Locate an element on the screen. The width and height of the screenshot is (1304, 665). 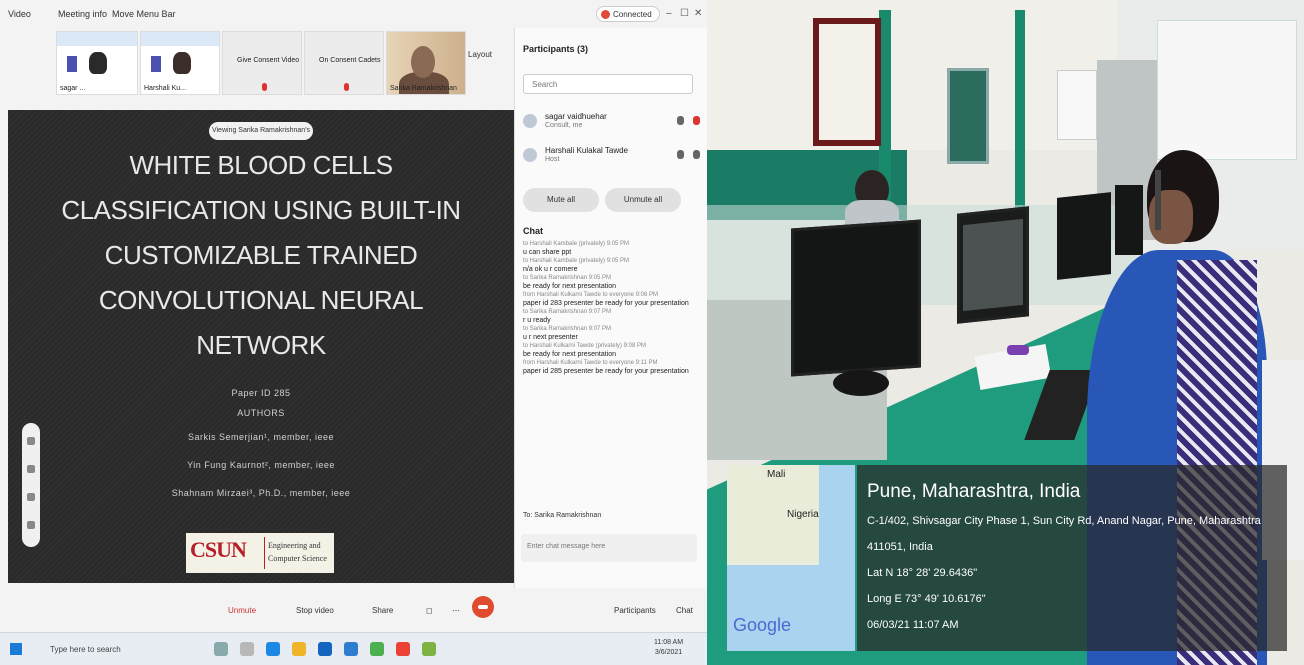
pointer-icon is located at coordinates (31, 441).